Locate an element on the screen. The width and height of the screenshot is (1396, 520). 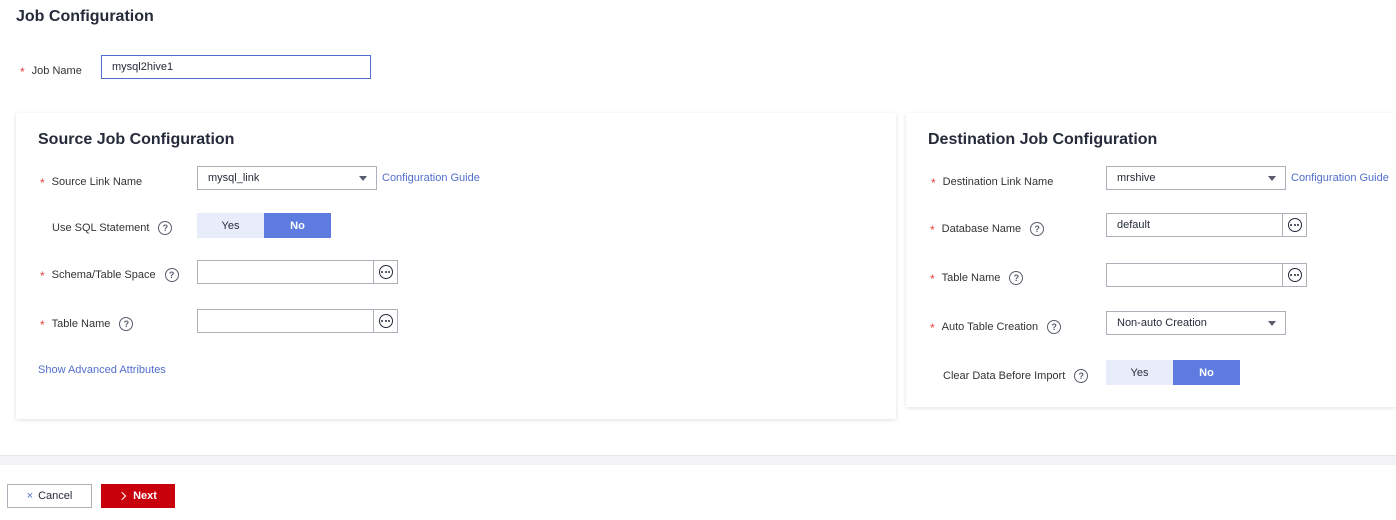
source-table-more-button is located at coordinates (386, 321).